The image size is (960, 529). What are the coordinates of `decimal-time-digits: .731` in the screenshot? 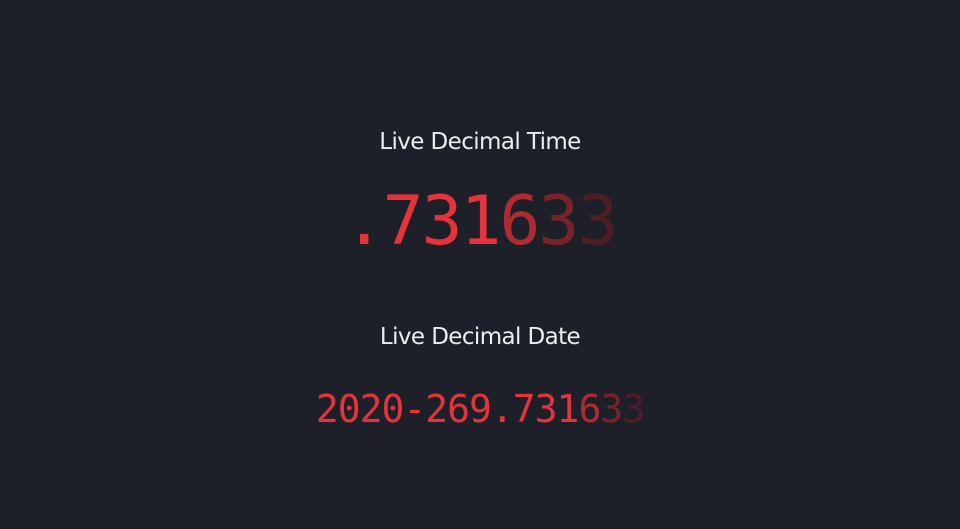 It's located at (422, 221).